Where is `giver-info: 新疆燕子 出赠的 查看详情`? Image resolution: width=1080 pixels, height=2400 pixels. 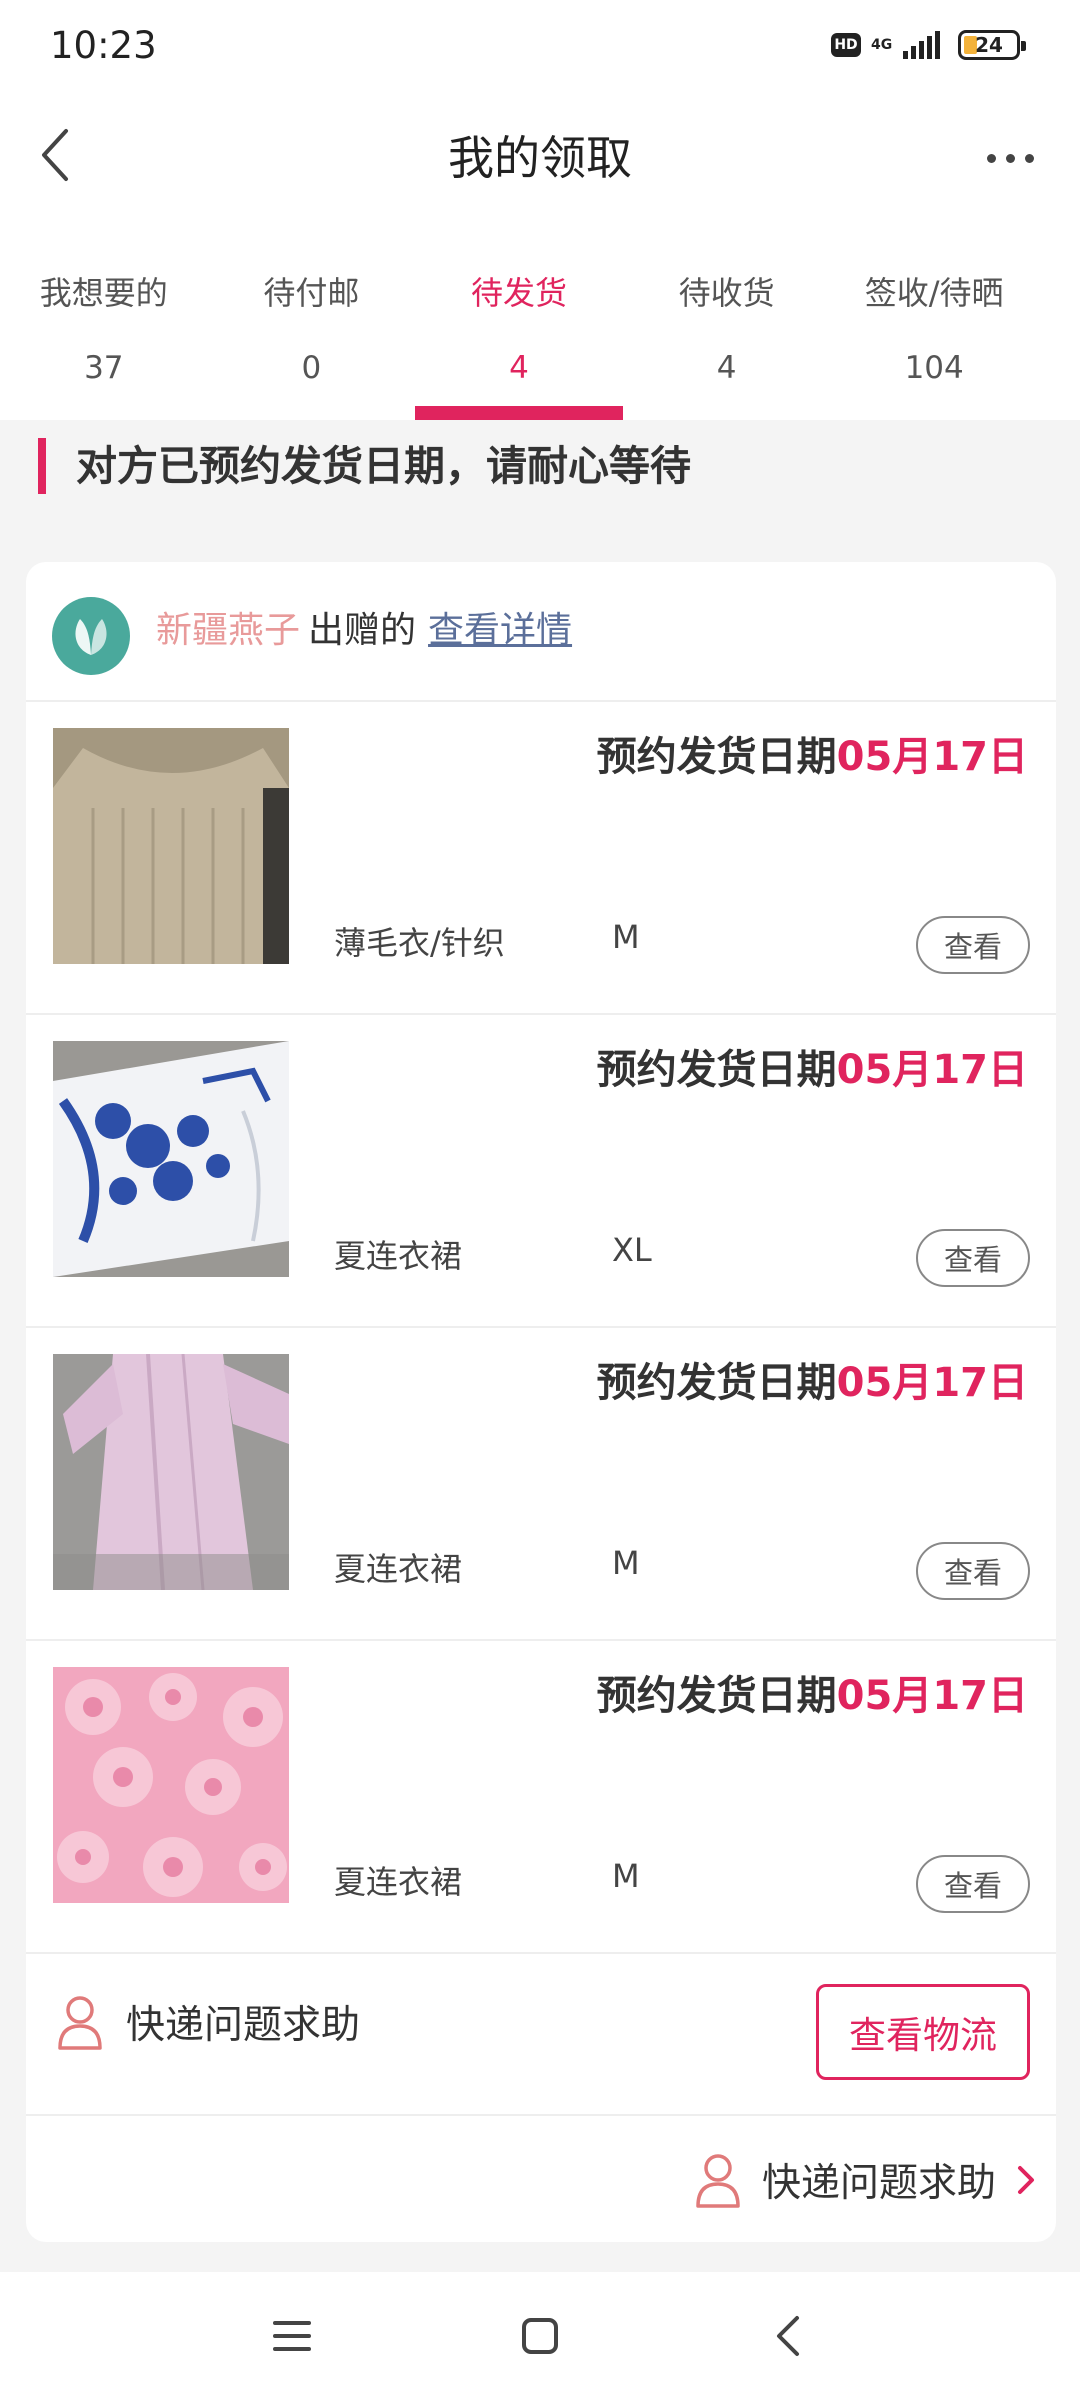 giver-info: 新疆燕子 出赠的 查看详情 is located at coordinates (364, 631).